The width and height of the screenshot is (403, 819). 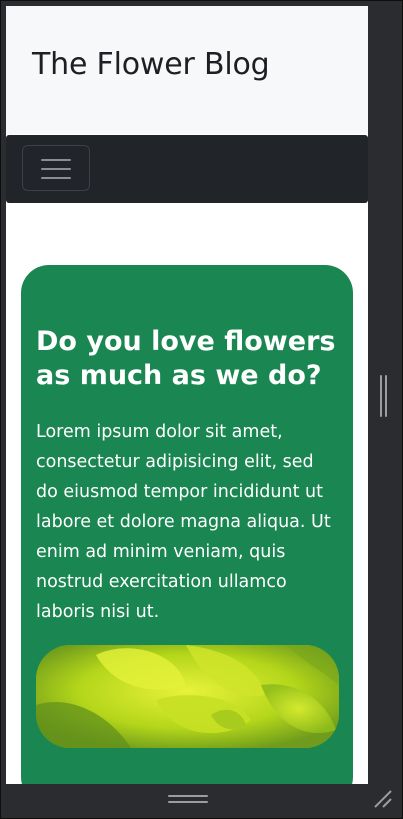 What do you see at coordinates (186, 358) in the screenshot?
I see `hero-heading: Do you love flowers as much as we do?` at bounding box center [186, 358].